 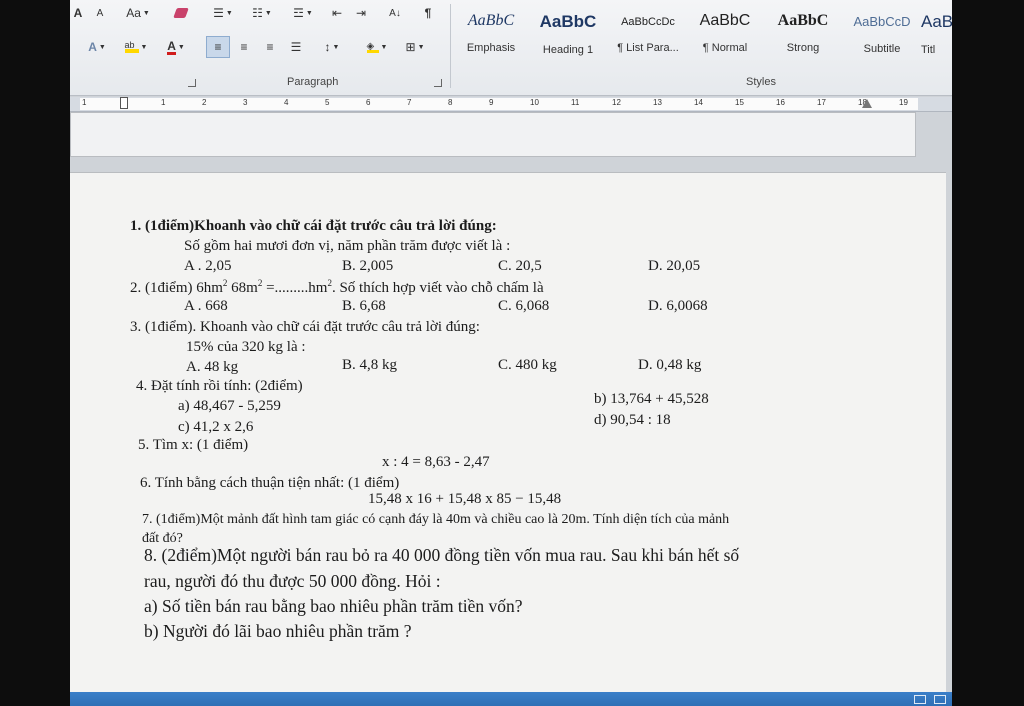 I want to click on style-heading-1: AaBbC Heading 1, so click(x=568, y=34).